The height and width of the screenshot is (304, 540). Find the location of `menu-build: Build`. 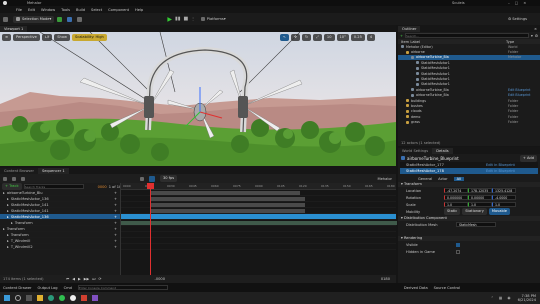

menu-build: Build is located at coordinates (80, 10).